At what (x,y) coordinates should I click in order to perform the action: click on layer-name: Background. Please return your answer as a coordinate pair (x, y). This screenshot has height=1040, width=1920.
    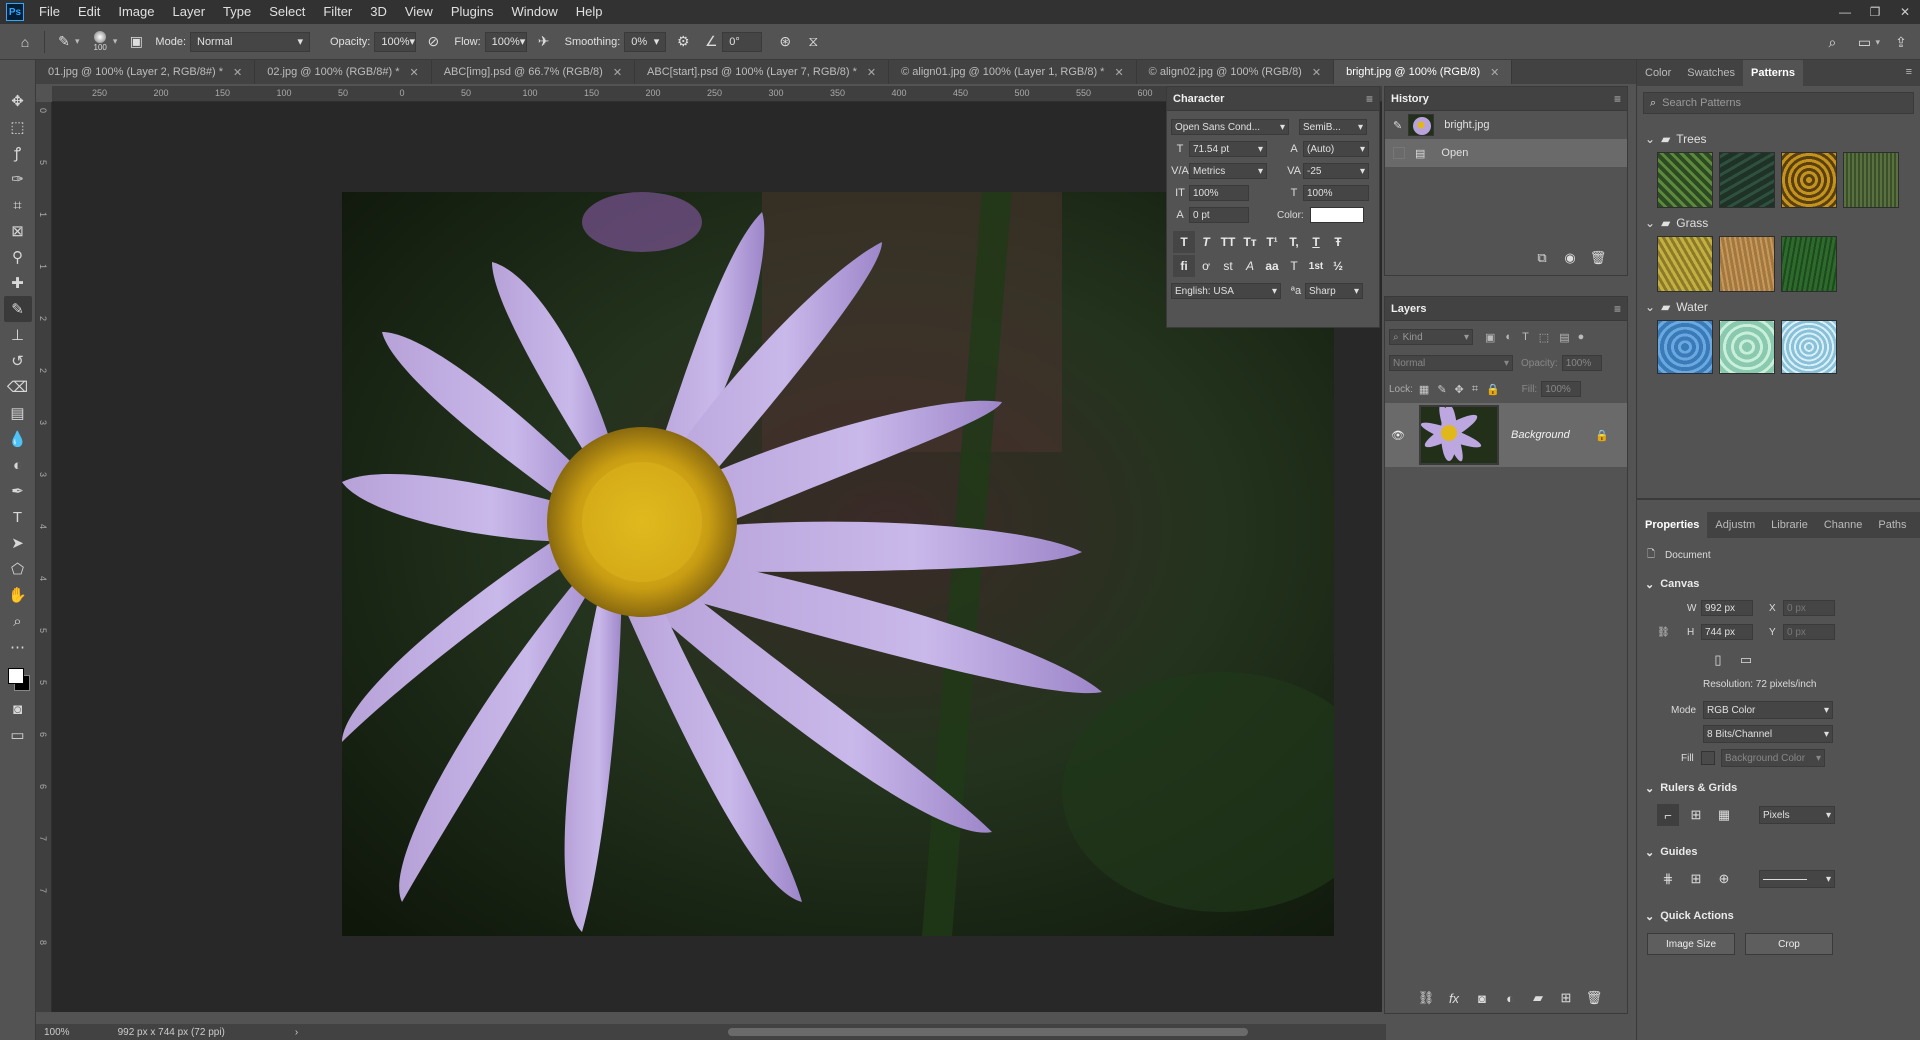
    Looking at the image, I should click on (1553, 435).